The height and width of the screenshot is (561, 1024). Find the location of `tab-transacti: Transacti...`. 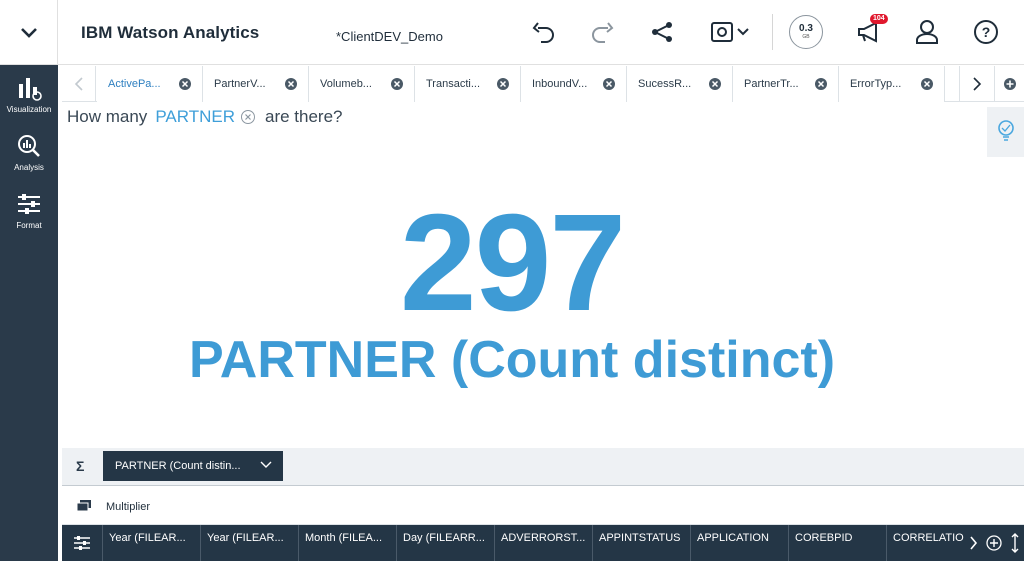

tab-transacti: Transacti... is located at coordinates (468, 84).